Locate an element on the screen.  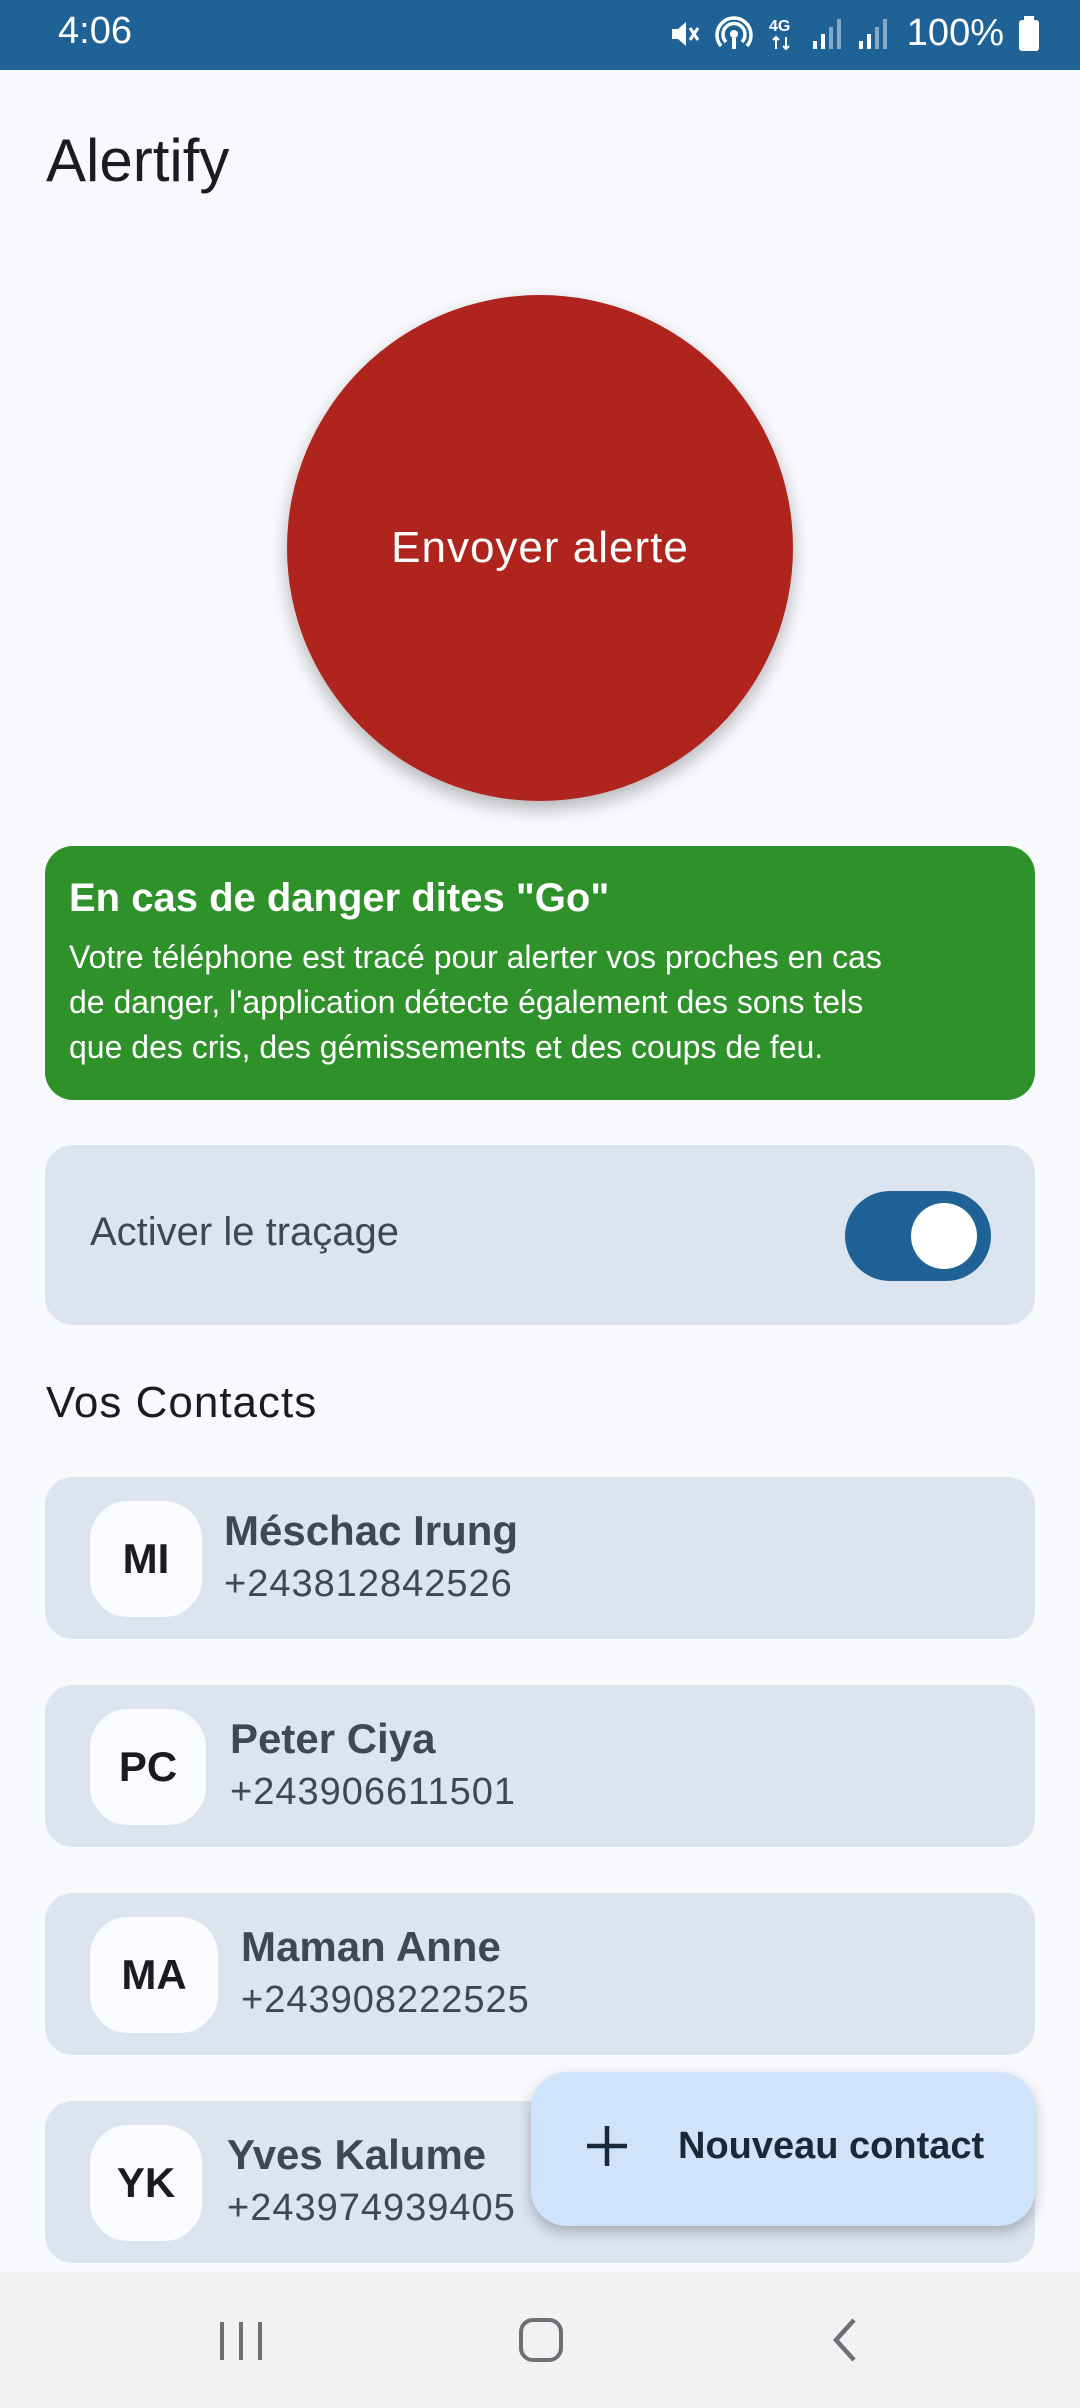
contact-card: MA Maman Anne +243908222525 is located at coordinates (540, 1974).